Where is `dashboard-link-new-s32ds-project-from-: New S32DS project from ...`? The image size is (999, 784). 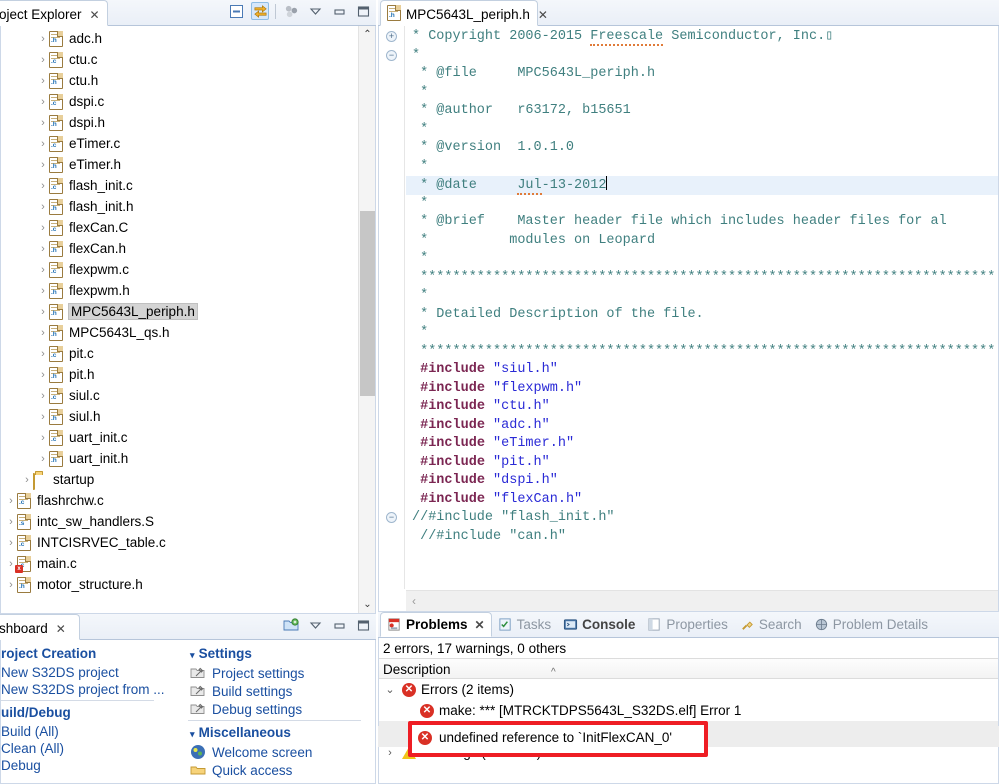 dashboard-link-new-s32ds-project-from-: New S32DS project from ... is located at coordinates (84, 689).